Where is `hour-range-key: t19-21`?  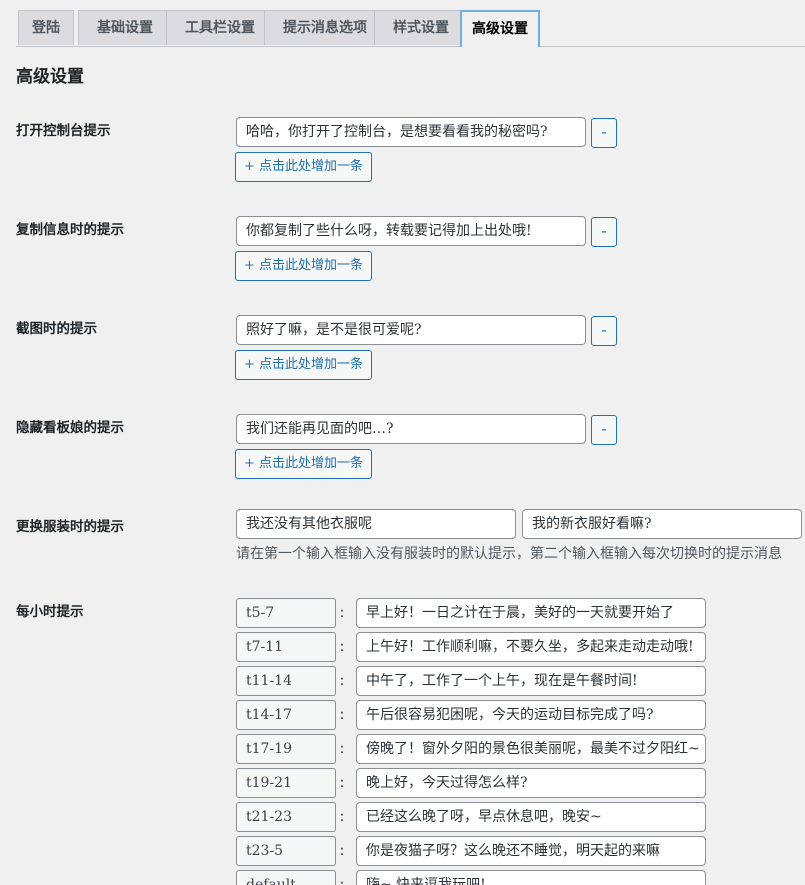 hour-range-key: t19-21 is located at coordinates (286, 783).